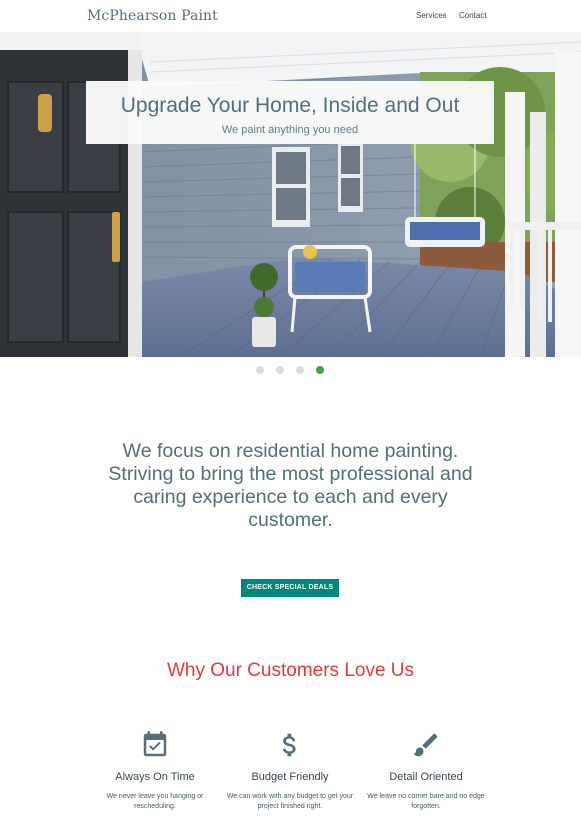 The image size is (581, 823). Describe the element at coordinates (290, 588) in the screenshot. I see `check-special-deals-button: CHECK SPECIAL DEALS` at that location.